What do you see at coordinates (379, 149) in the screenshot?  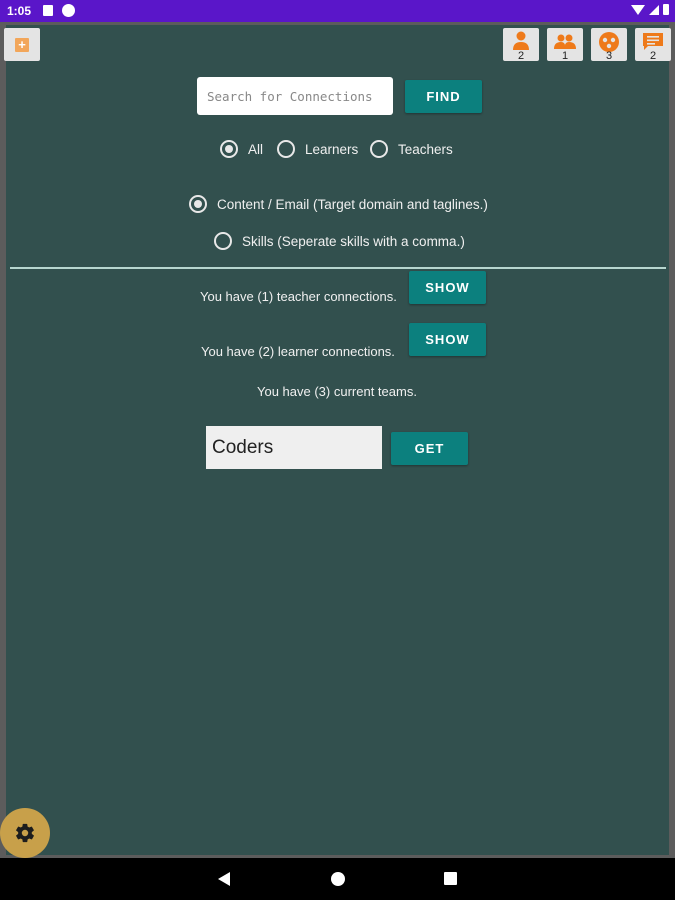 I see `radio-teachers-indicator` at bounding box center [379, 149].